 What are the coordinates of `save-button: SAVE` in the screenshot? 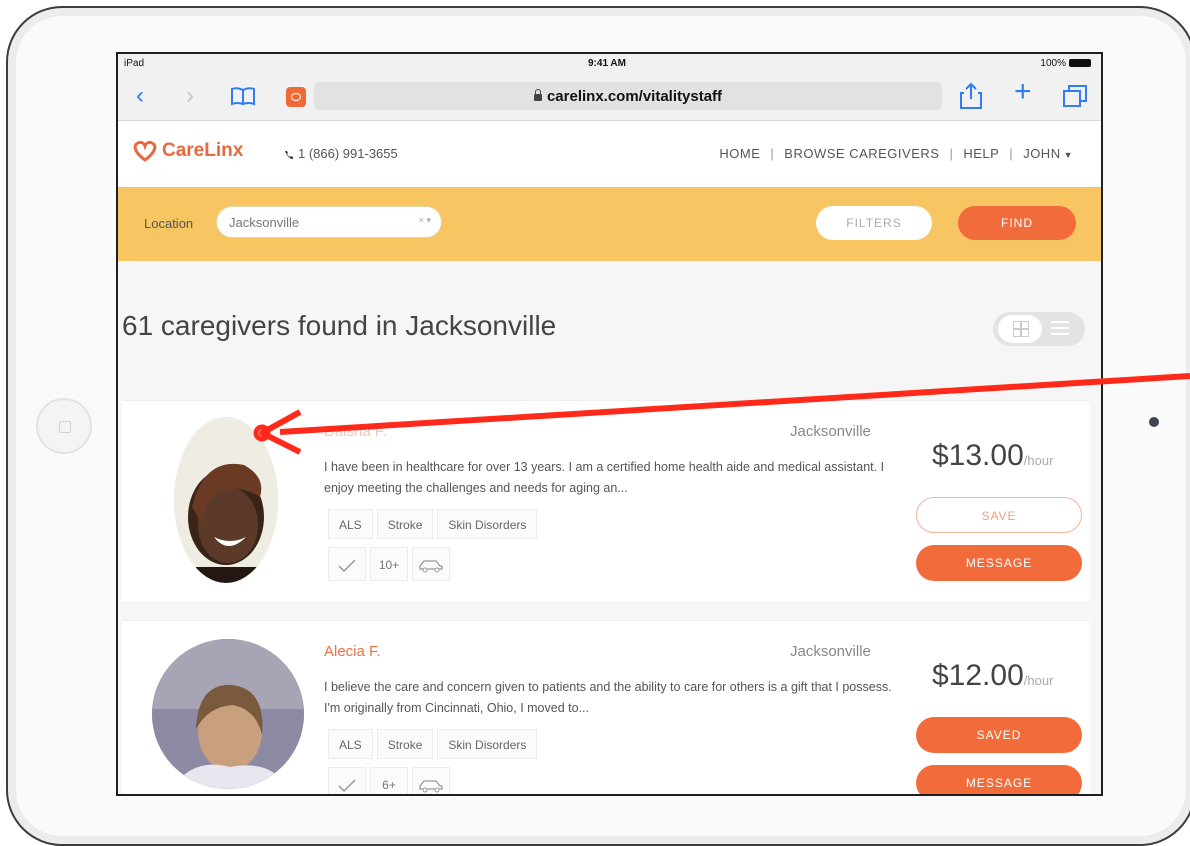 It's located at (999, 515).